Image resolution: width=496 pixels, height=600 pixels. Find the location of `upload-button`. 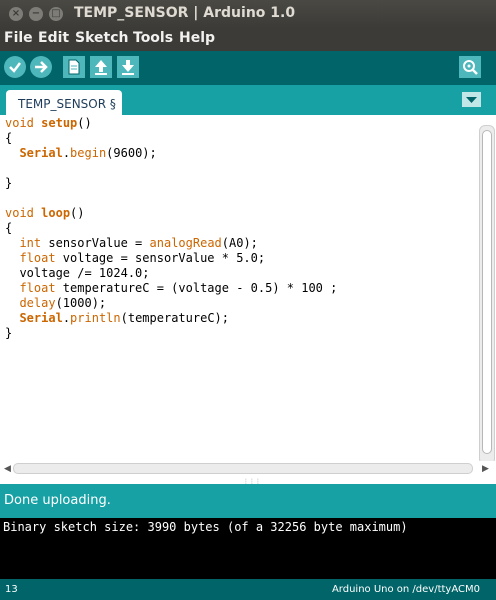

upload-button is located at coordinates (41, 67).